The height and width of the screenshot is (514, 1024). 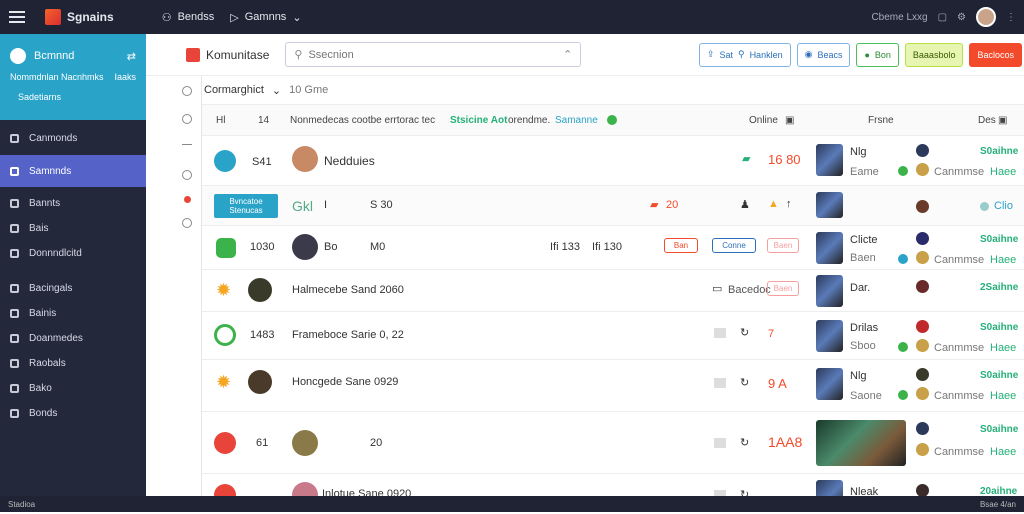 I want to click on minus-icon, so click(x=187, y=144).